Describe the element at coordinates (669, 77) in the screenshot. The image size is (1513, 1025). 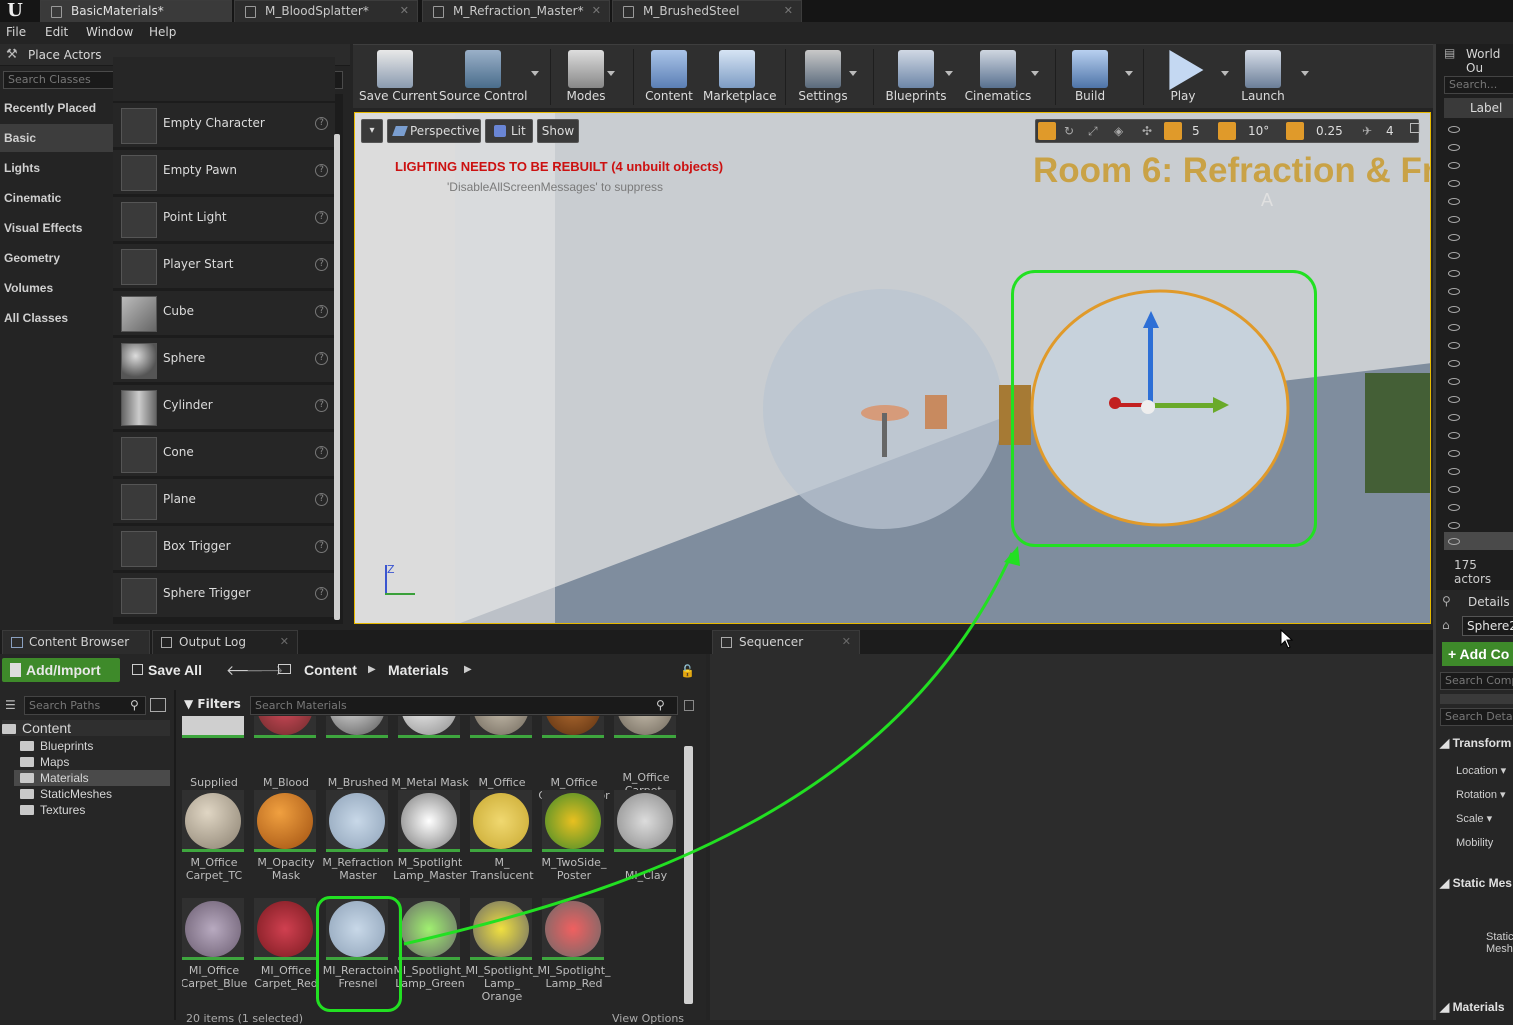
I see `content-button: Content` at that location.